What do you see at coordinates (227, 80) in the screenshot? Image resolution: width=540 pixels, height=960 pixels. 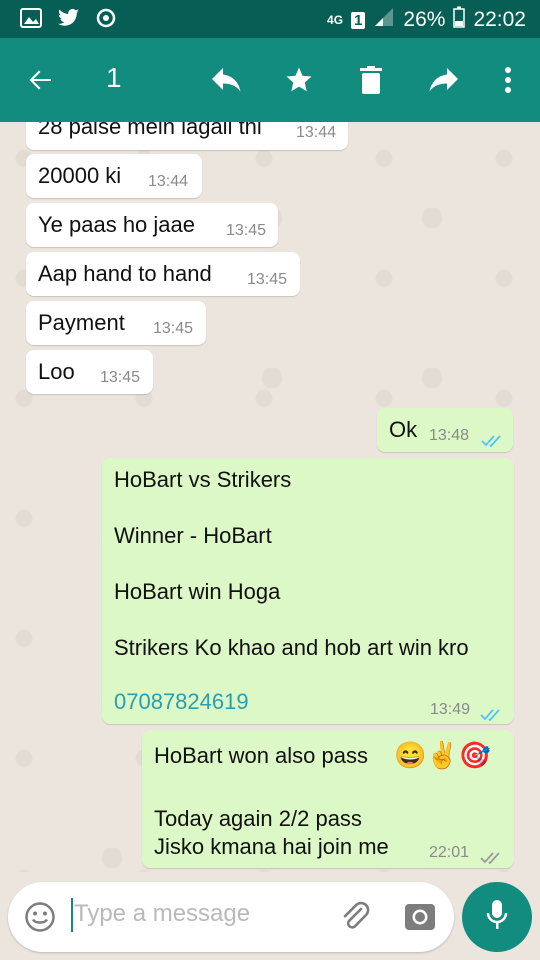 I see `reply-icon` at bounding box center [227, 80].